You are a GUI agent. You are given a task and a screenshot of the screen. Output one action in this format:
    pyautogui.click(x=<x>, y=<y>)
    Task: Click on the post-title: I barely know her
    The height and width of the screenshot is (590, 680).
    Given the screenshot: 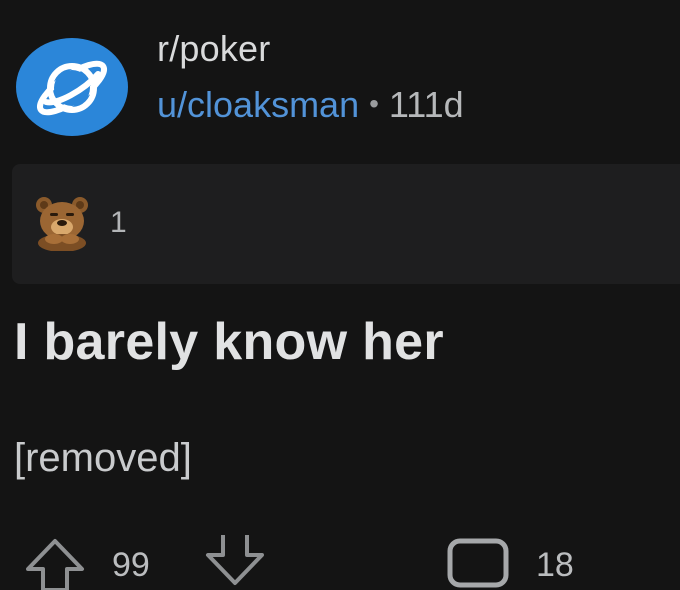 What is the action you would take?
    pyautogui.click(x=229, y=342)
    